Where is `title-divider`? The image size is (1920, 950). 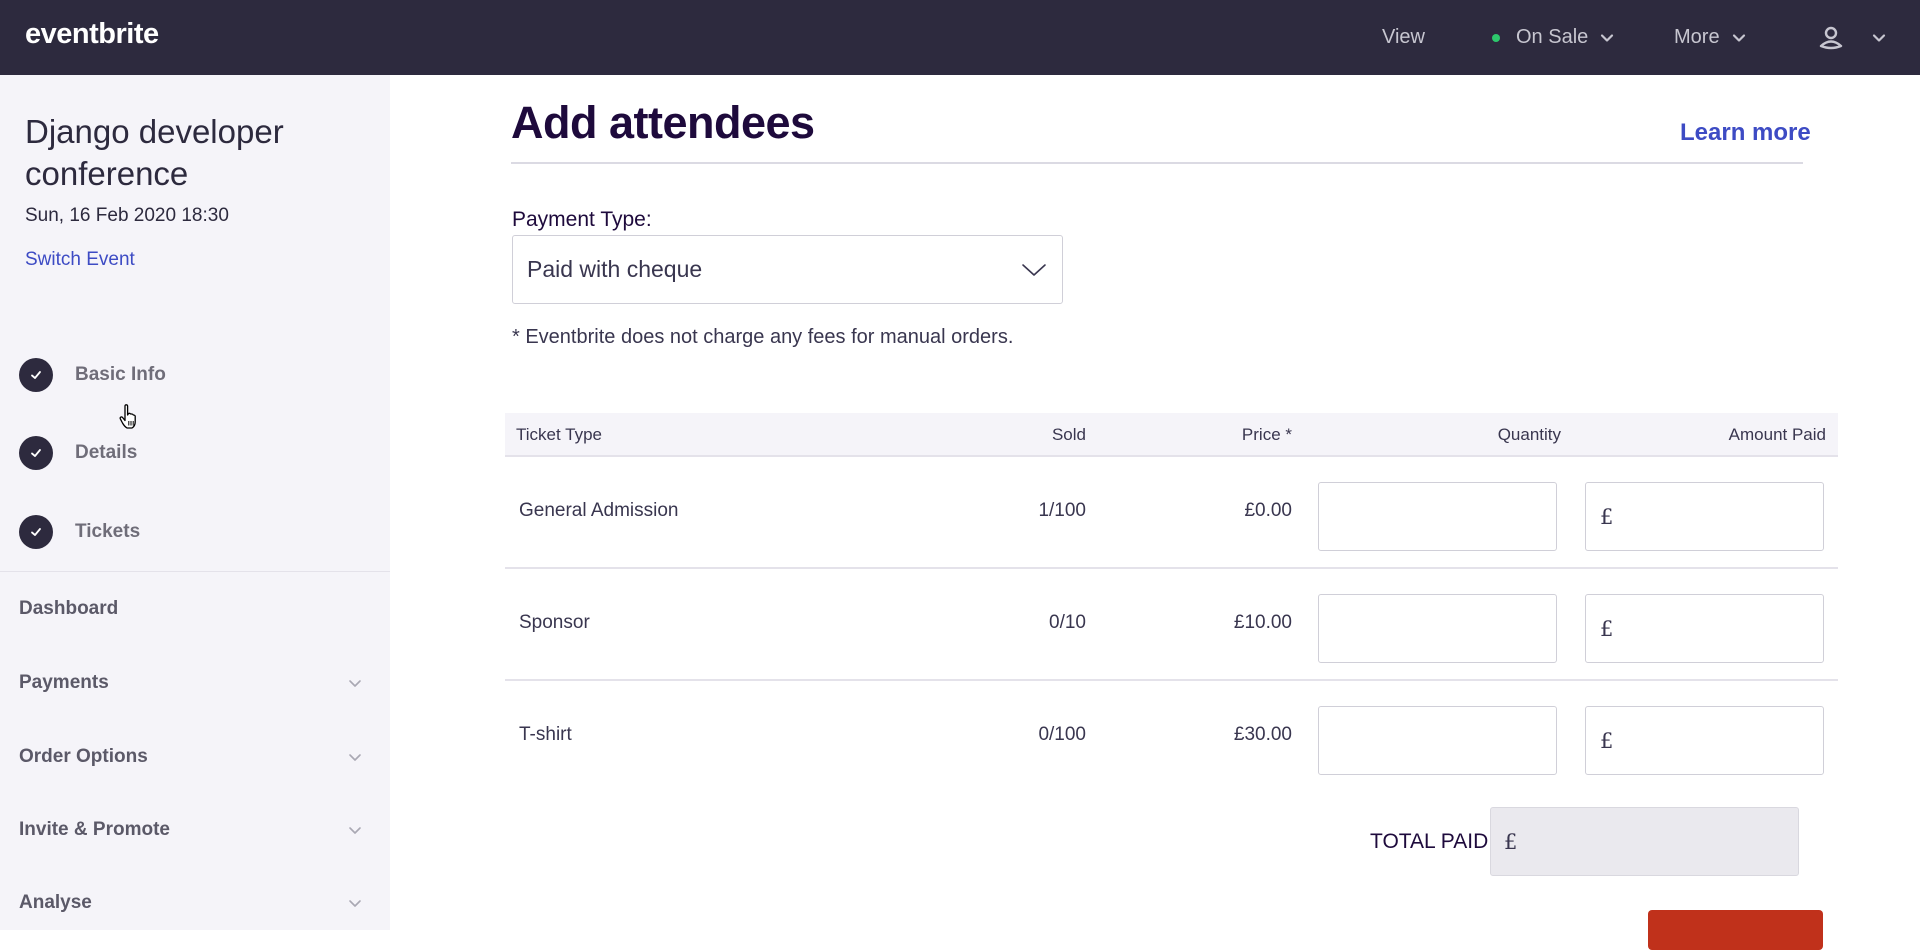 title-divider is located at coordinates (1157, 163).